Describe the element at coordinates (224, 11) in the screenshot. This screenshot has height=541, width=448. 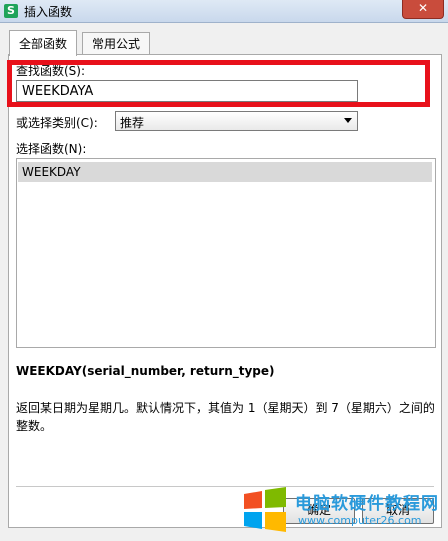
I see `title-bar: S 插入函数 ✕` at that location.